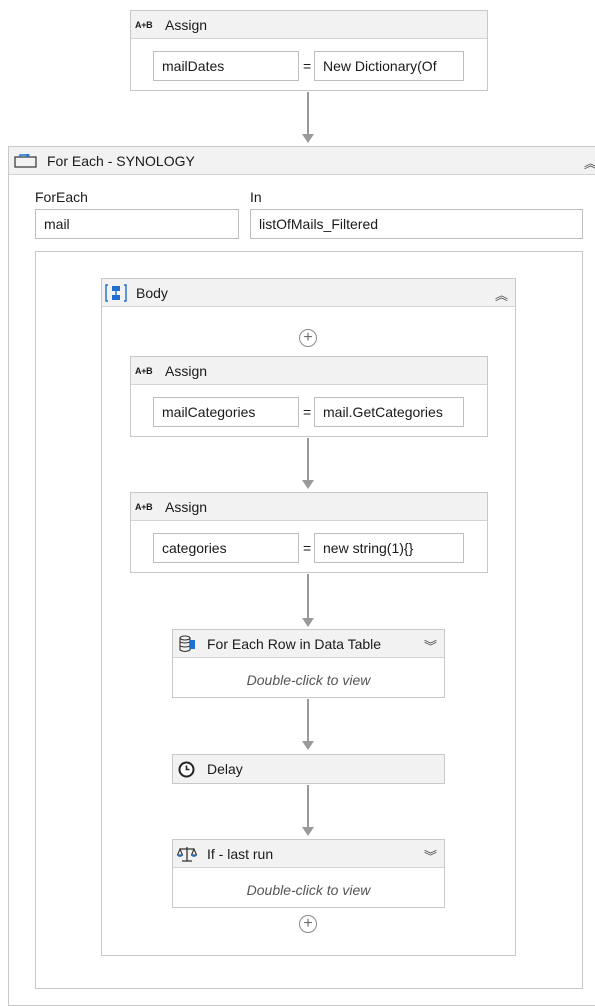 The width and height of the screenshot is (595, 1006). I want to click on clock-icon, so click(186, 769).